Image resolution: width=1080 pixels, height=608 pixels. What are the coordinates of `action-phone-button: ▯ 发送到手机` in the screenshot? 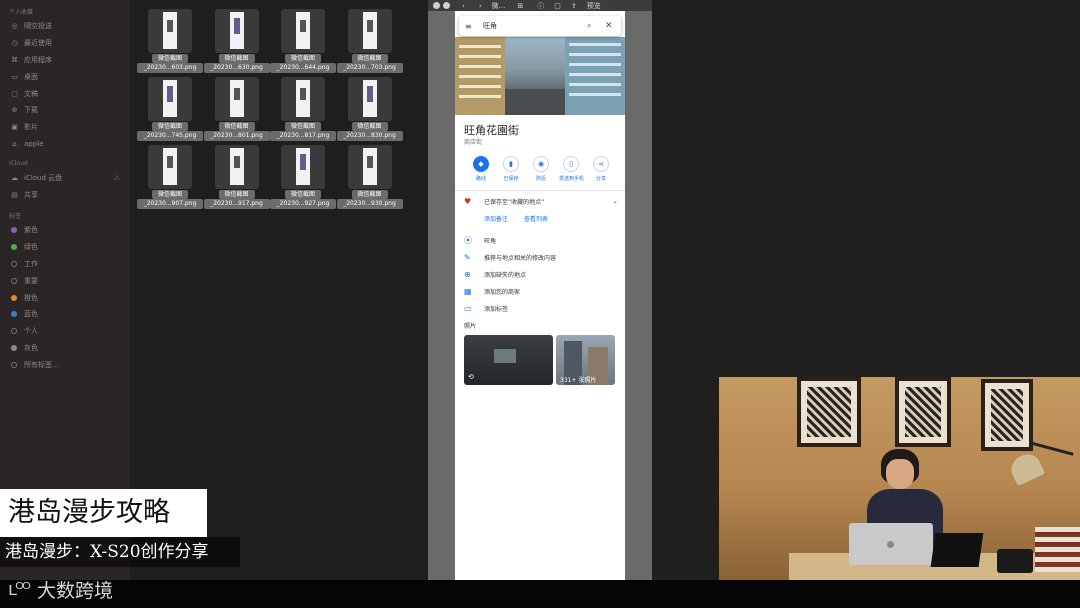 It's located at (572, 169).